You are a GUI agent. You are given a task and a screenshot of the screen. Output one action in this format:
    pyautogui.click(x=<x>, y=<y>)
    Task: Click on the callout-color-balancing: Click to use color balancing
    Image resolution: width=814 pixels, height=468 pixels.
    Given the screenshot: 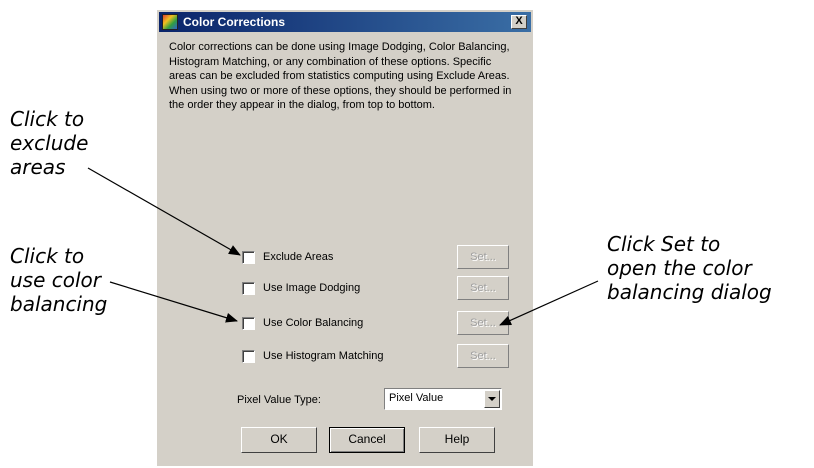 What is the action you would take?
    pyautogui.click(x=58, y=280)
    